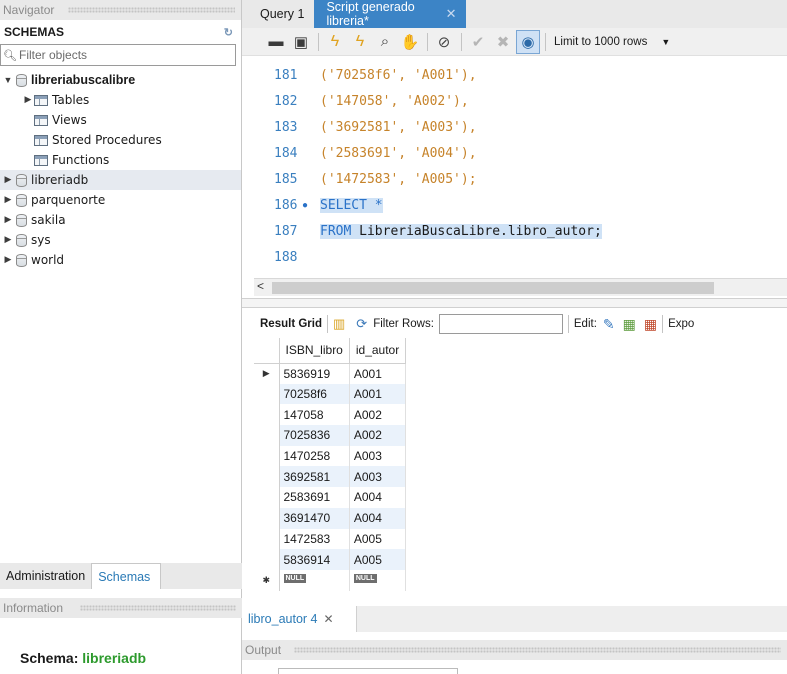 This screenshot has width=787, height=674. What do you see at coordinates (120, 140) in the screenshot?
I see `tree-item-stored-procedures: Stored Procedures` at bounding box center [120, 140].